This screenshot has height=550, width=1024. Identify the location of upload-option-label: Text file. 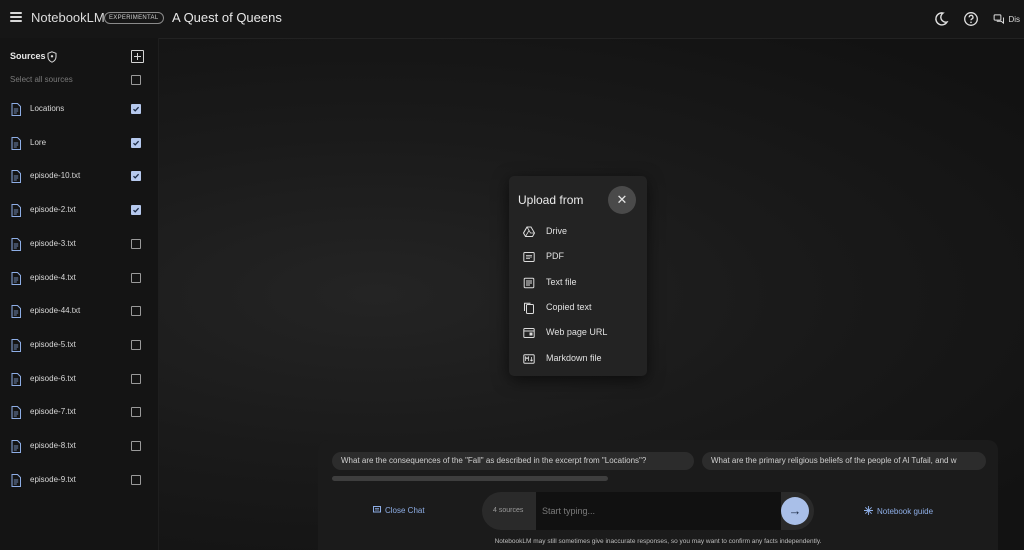
(561, 281).